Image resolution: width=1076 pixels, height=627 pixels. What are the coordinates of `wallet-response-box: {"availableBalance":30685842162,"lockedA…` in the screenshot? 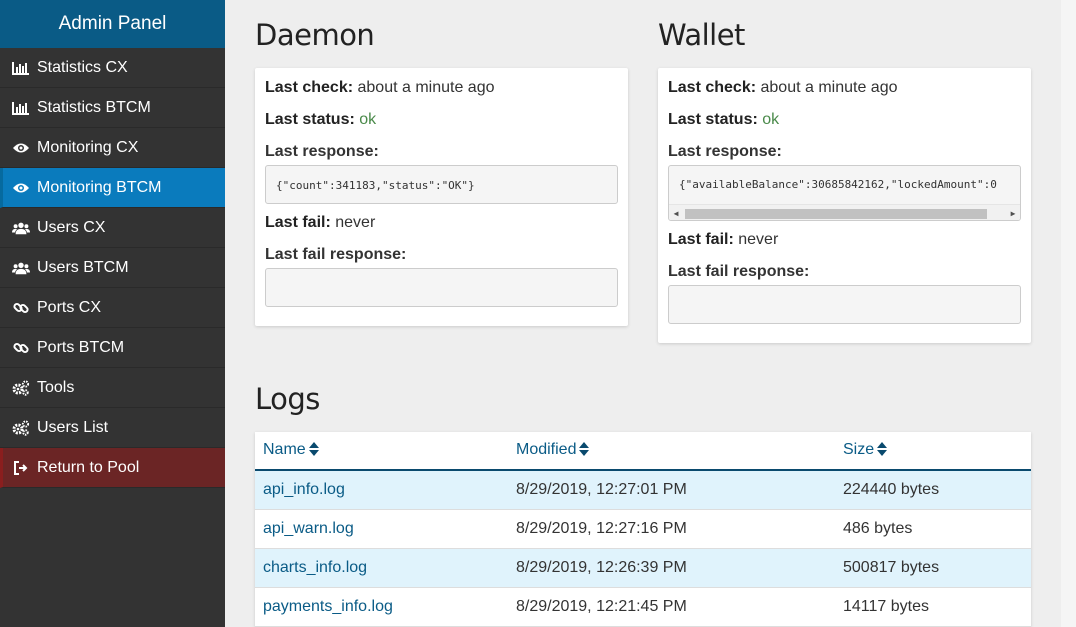 It's located at (844, 193).